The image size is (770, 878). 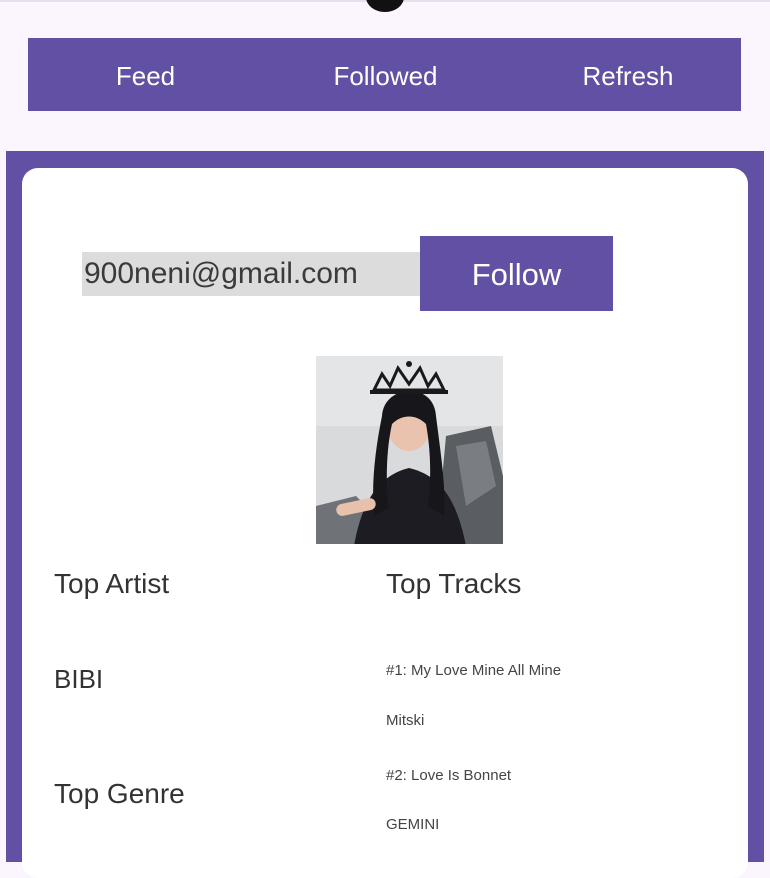 I want to click on followed-button: Followed, so click(x=385, y=74).